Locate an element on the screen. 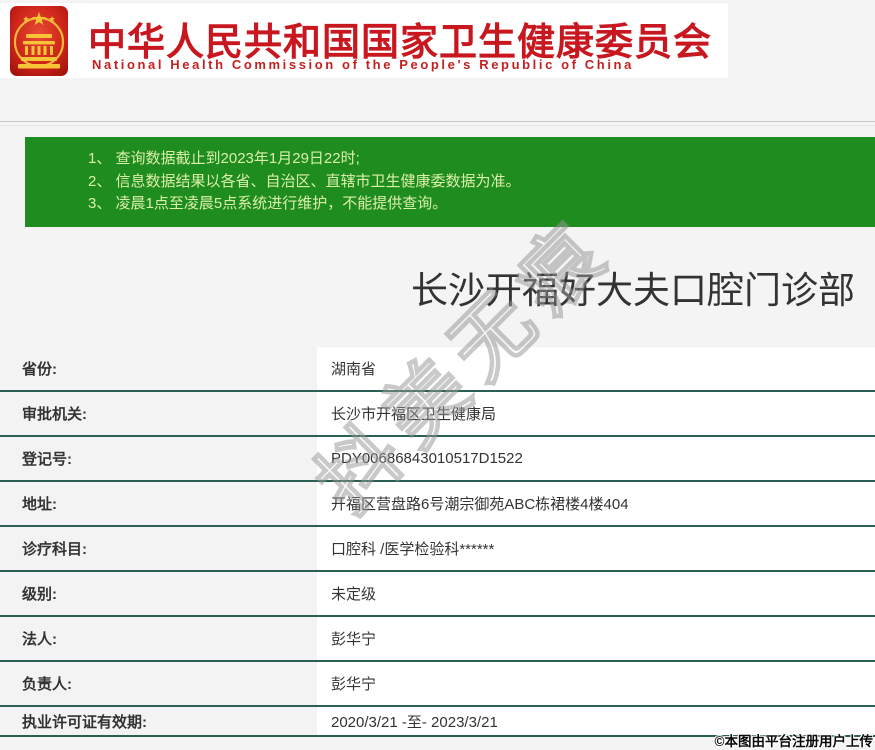 This screenshot has width=875, height=750. row-value: 口腔科 /医学检验科****** is located at coordinates (596, 548).